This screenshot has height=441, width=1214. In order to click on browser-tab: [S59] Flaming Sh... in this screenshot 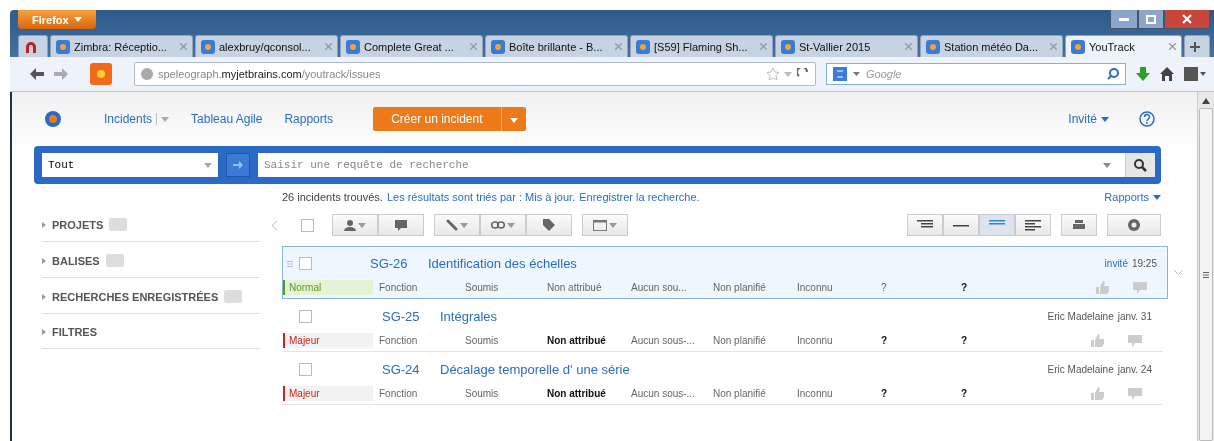, I will do `click(701, 46)`.